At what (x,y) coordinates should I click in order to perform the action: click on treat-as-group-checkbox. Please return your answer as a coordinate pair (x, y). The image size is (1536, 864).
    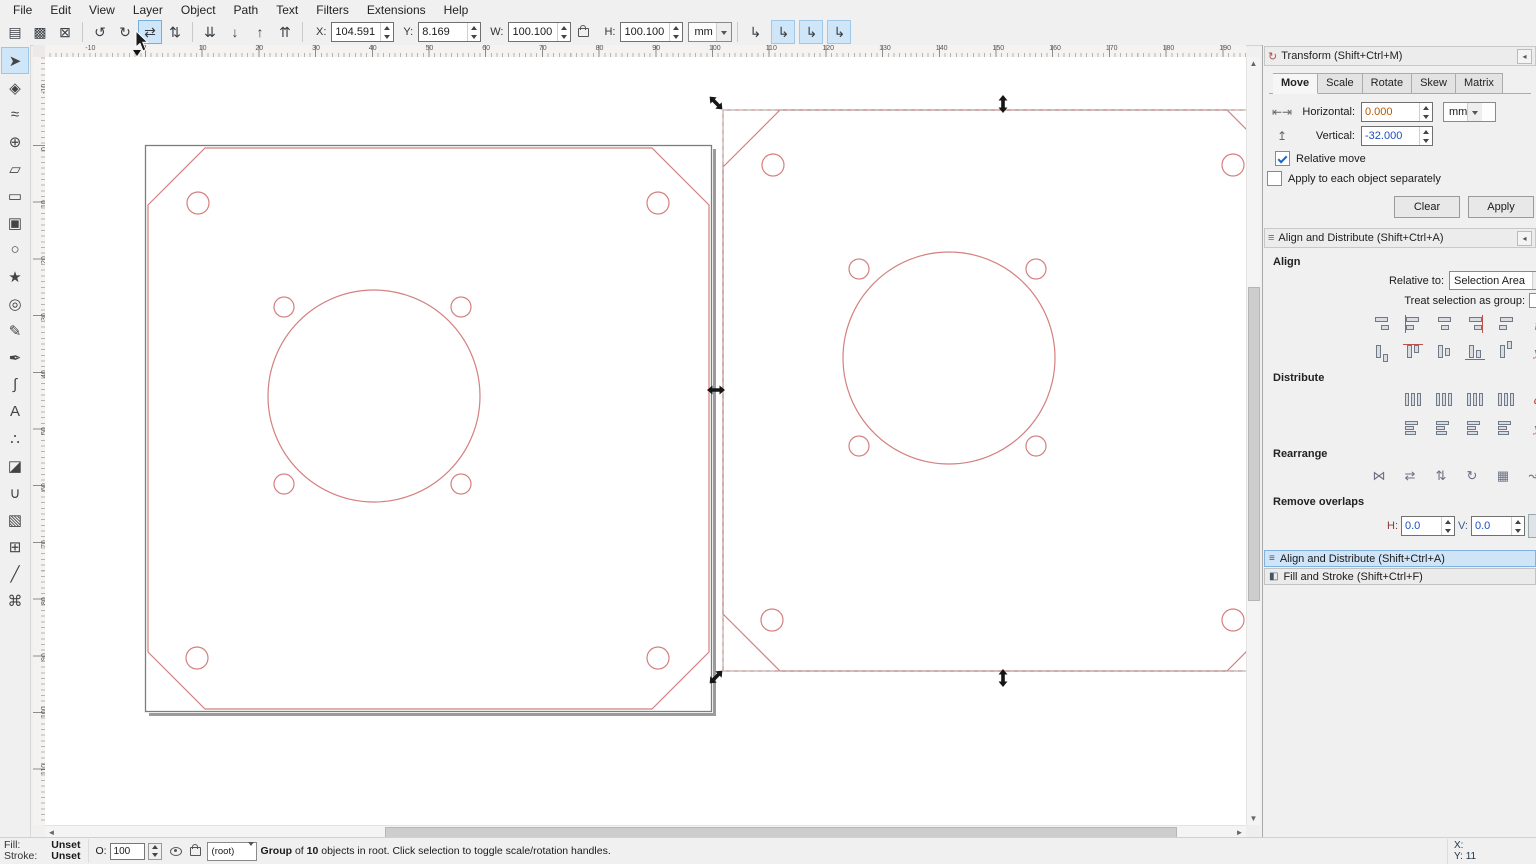
    Looking at the image, I should click on (1532, 300).